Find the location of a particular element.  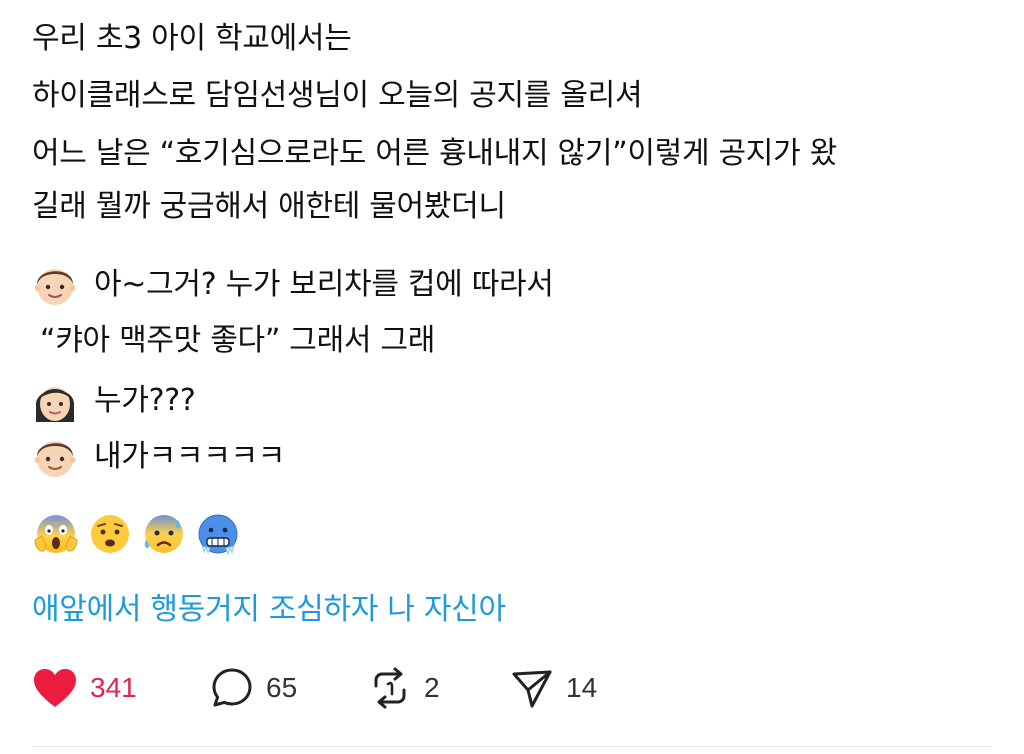

post-action-bar: 341 65 2 14 is located at coordinates (382, 688).